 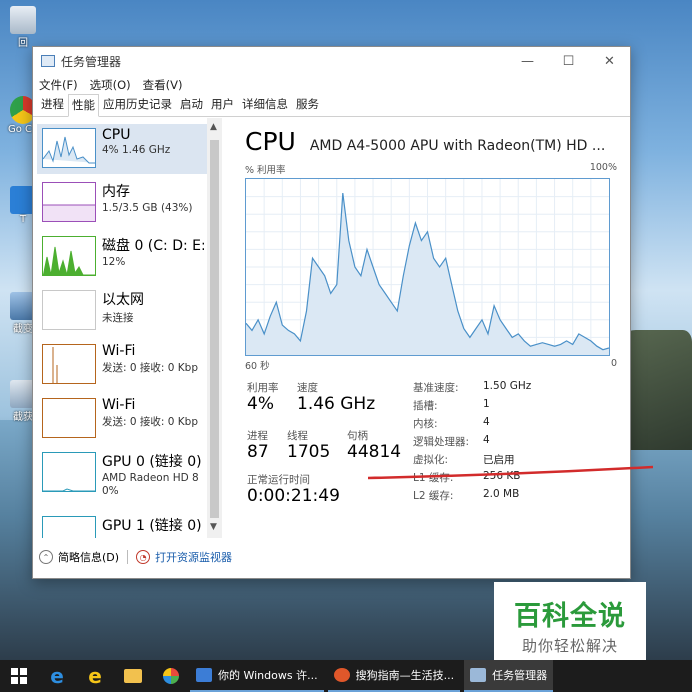 What do you see at coordinates (46, 557) in the screenshot?
I see `chevron-up-circle-icon: ⌃` at bounding box center [46, 557].